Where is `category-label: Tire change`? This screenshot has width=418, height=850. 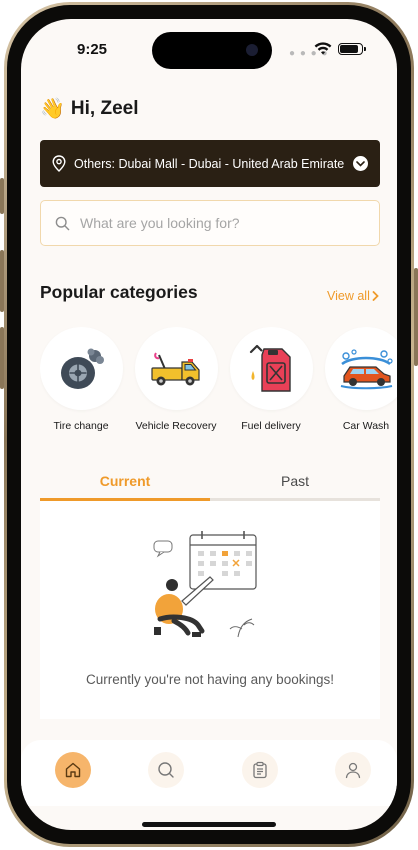 category-label: Tire change is located at coordinates (81, 426).